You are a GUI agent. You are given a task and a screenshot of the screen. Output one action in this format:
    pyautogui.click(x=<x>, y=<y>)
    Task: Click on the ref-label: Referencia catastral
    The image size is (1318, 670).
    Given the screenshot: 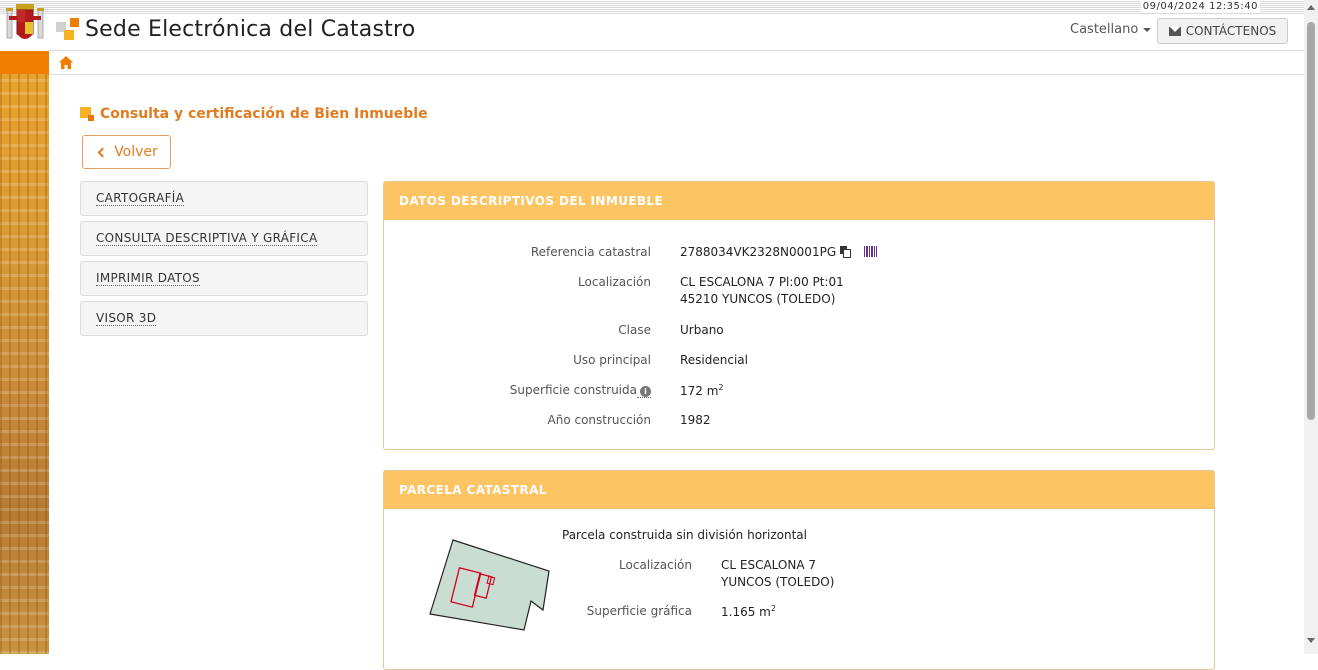 What is the action you would take?
    pyautogui.click(x=590, y=252)
    